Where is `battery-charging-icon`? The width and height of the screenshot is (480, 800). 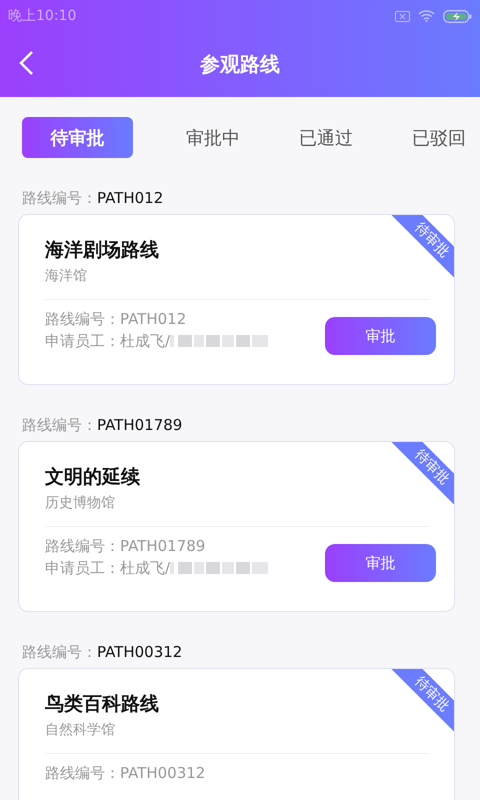
battery-charging-icon is located at coordinates (457, 16).